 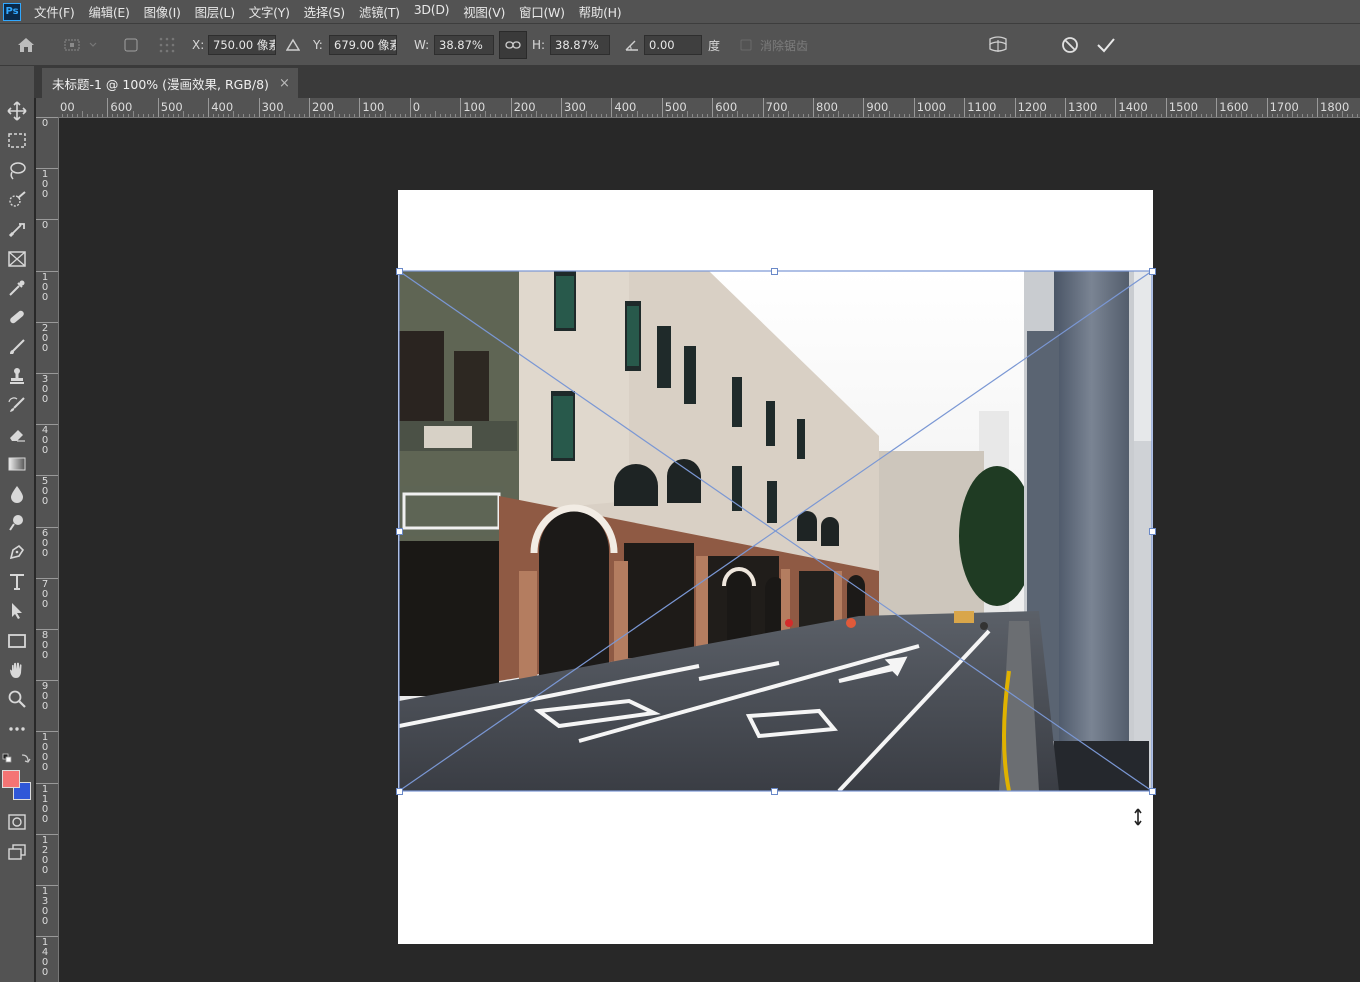 What do you see at coordinates (269, 11) in the screenshot?
I see `menu-type: 文字(Y)` at bounding box center [269, 11].